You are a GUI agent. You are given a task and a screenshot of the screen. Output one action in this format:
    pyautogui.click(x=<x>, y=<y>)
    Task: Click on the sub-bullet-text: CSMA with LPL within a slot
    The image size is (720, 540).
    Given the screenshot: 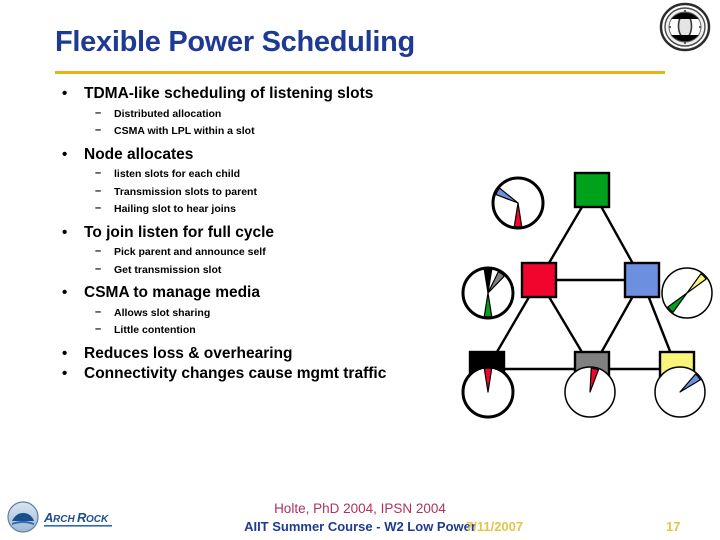 What is the action you would take?
    pyautogui.click(x=184, y=131)
    